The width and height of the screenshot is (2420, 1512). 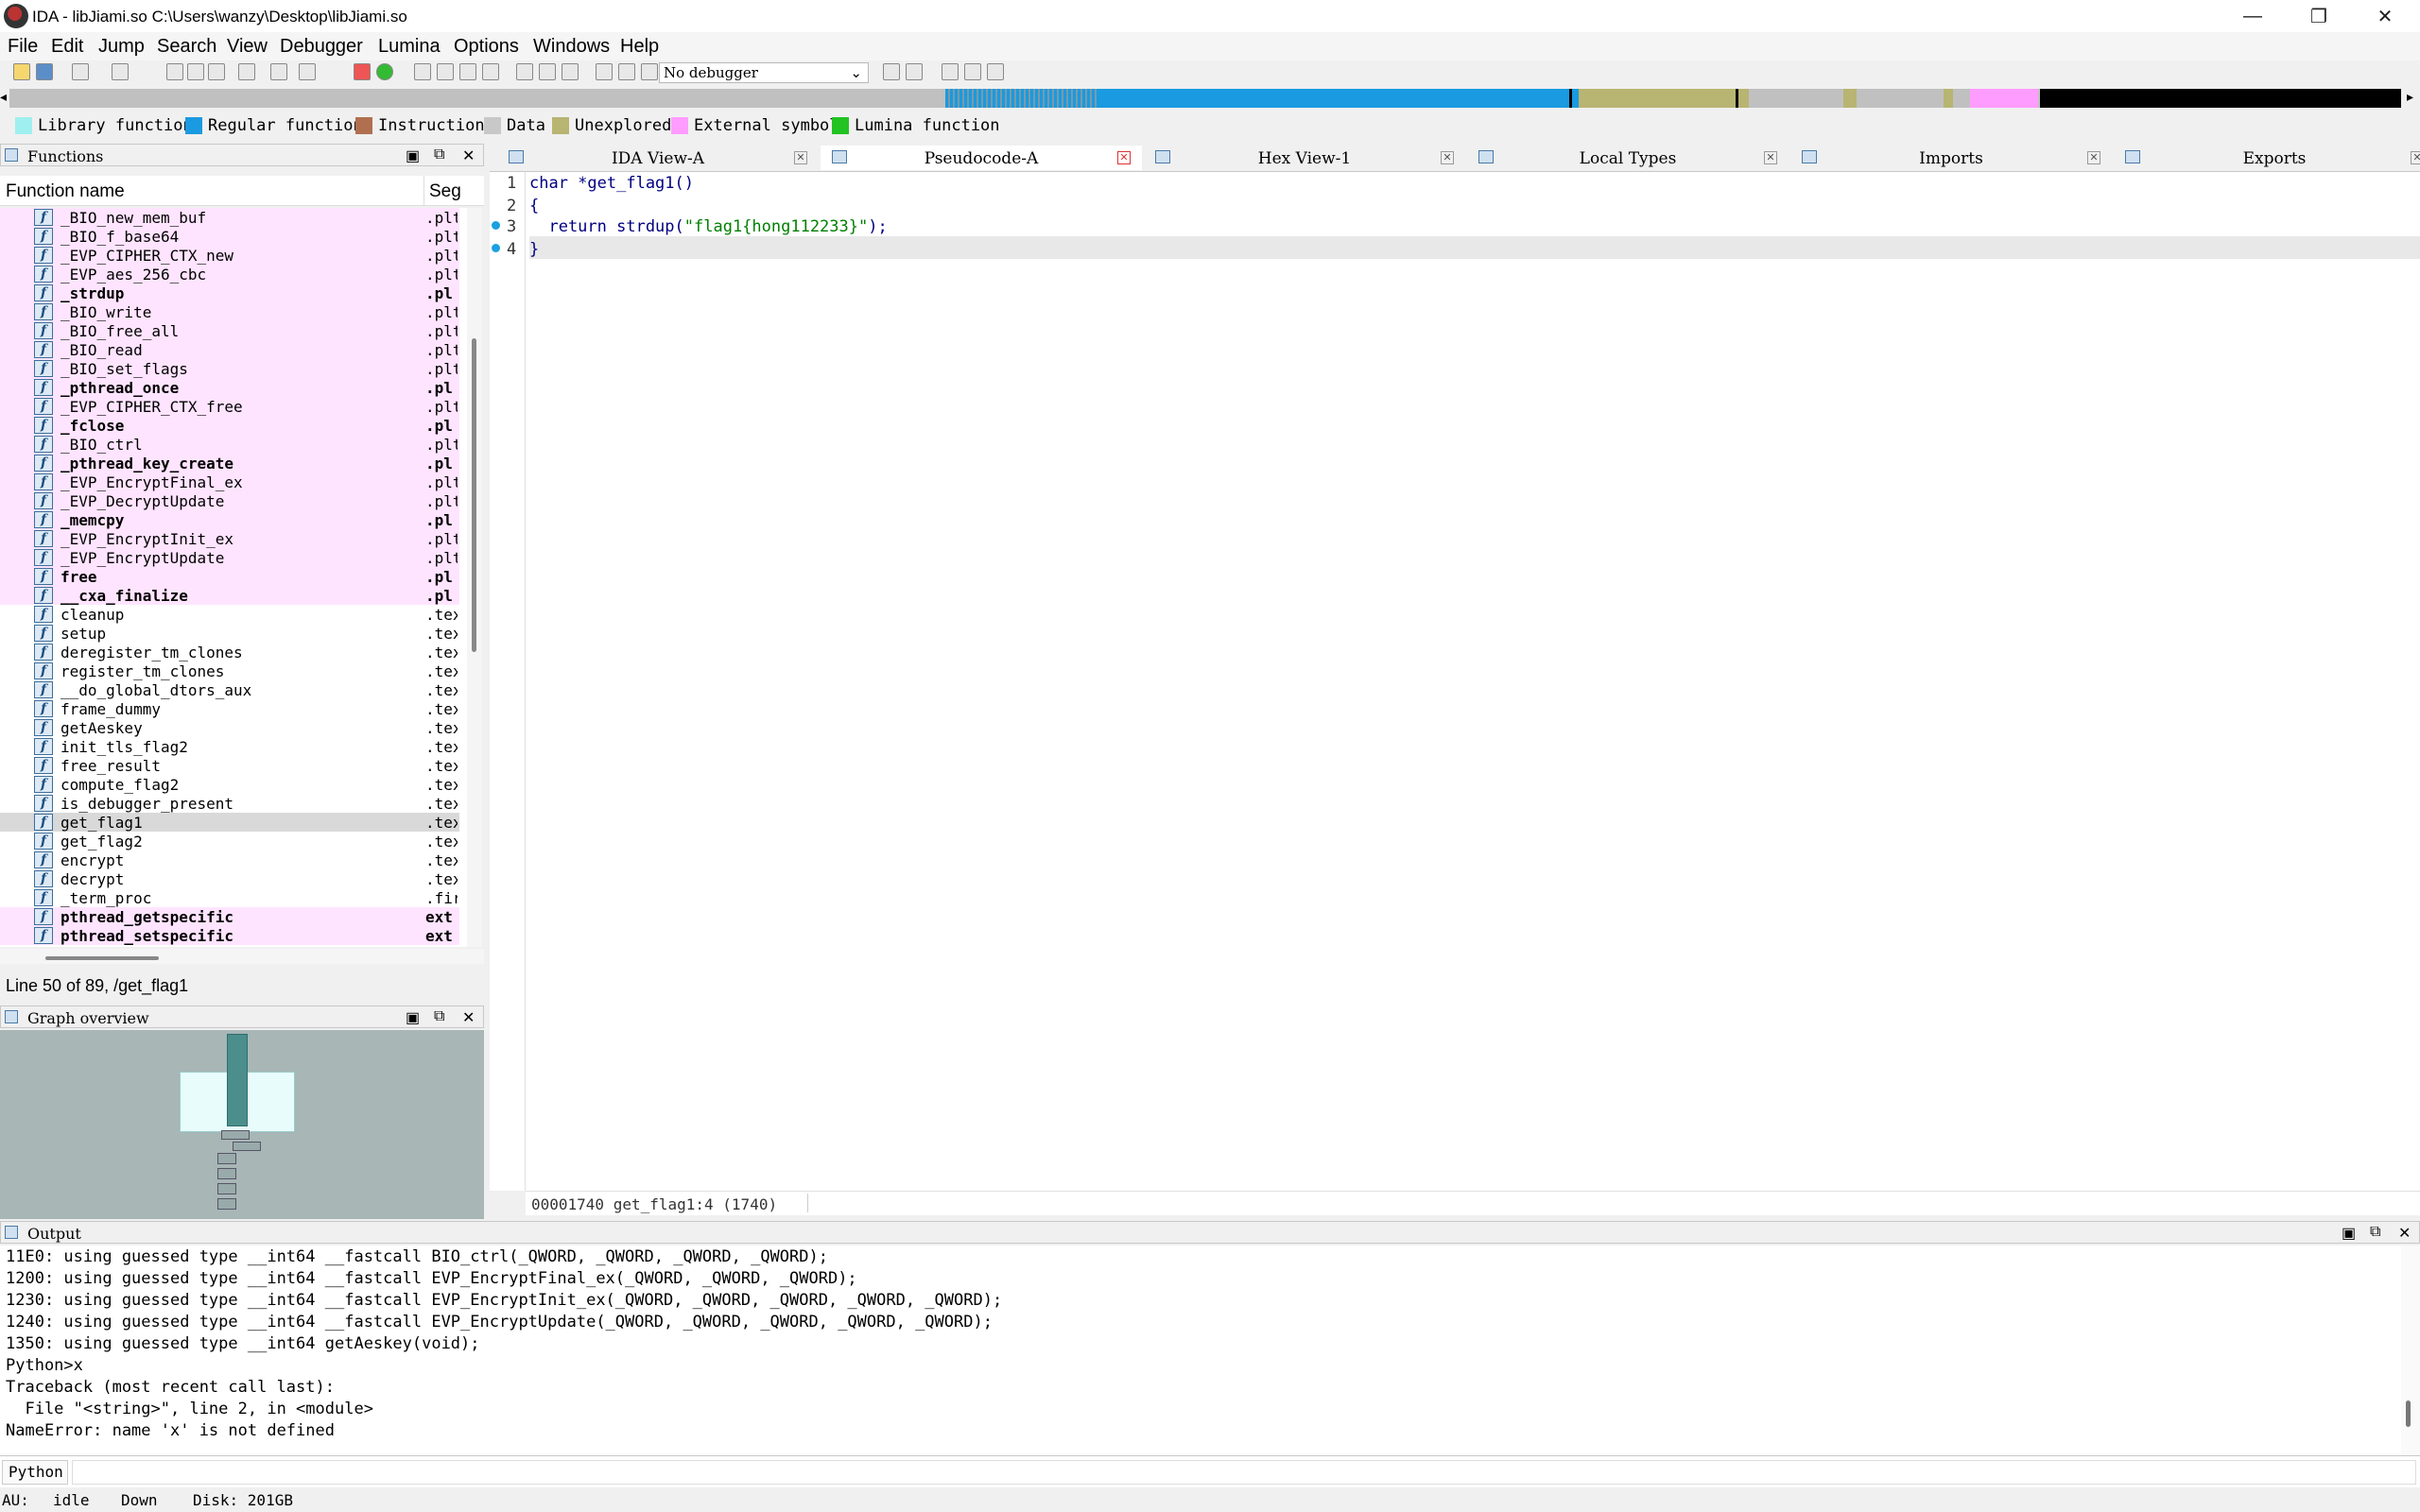 What do you see at coordinates (102, 958) in the screenshot?
I see `functions-hscroll-thumb` at bounding box center [102, 958].